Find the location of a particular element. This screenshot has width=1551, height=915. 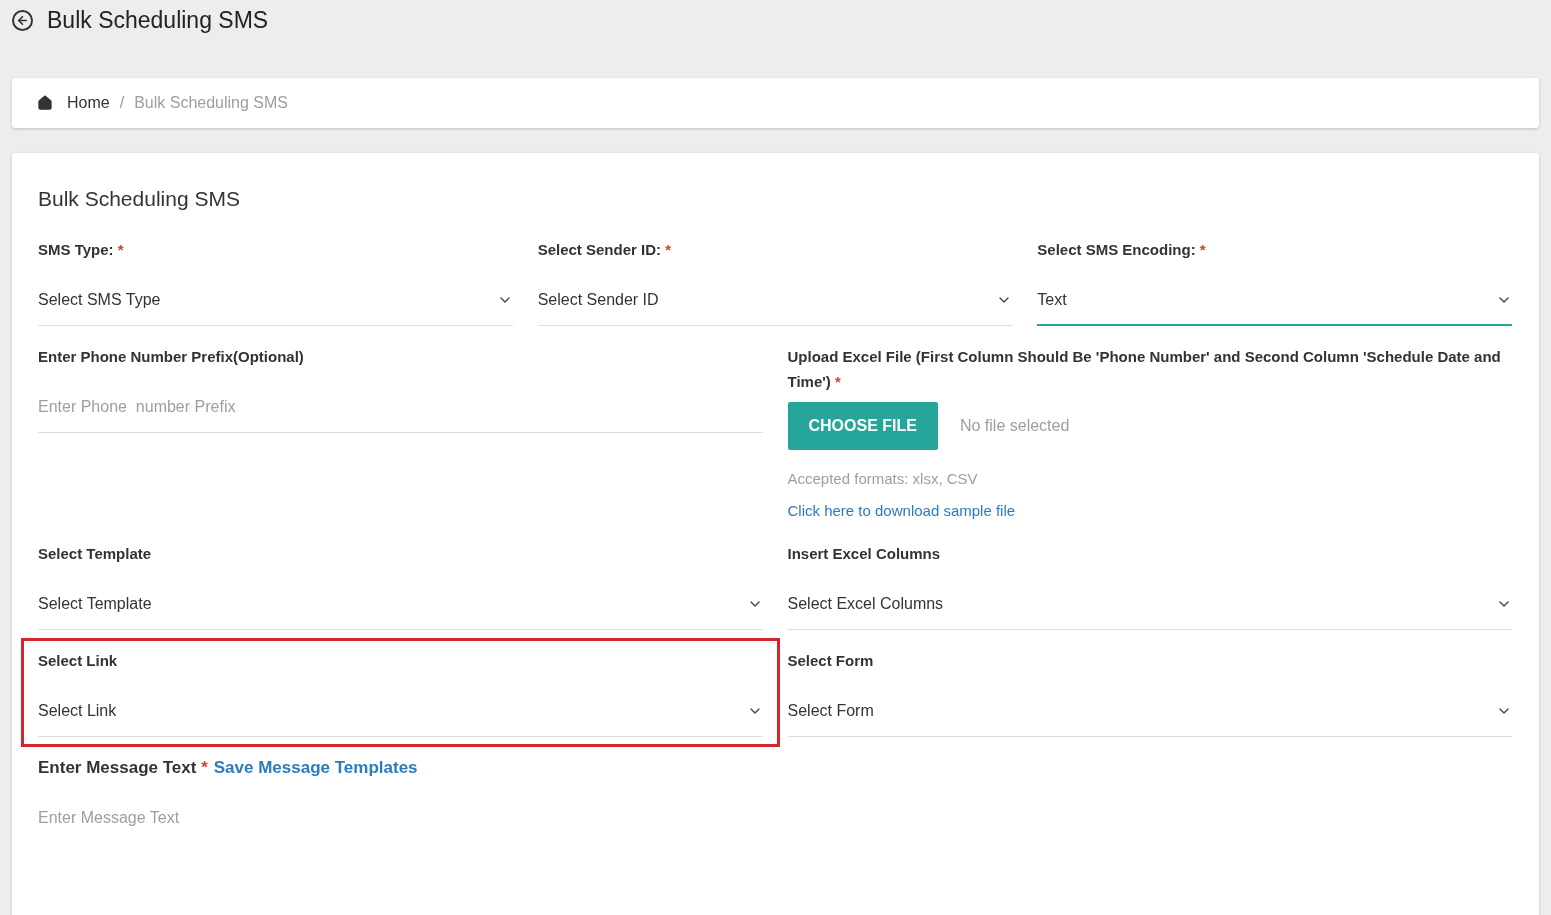

download-sample-link: Click here to download sample file is located at coordinates (901, 511).